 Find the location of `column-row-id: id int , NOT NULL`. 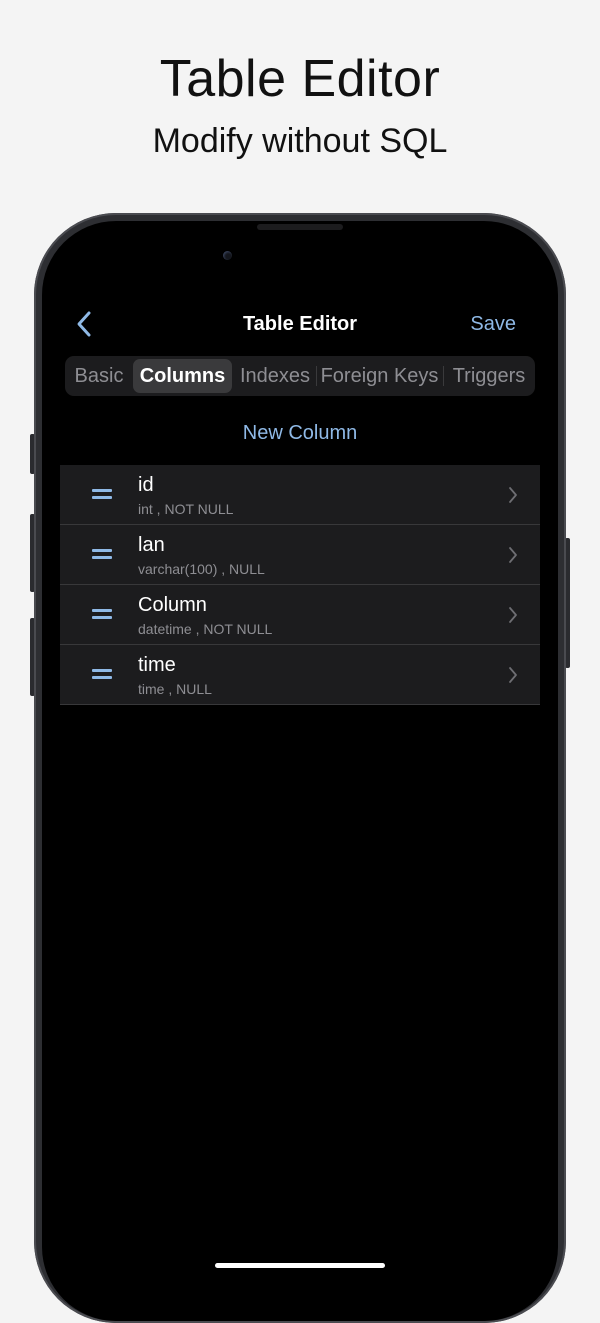

column-row-id: id int , NOT NULL is located at coordinates (300, 495).